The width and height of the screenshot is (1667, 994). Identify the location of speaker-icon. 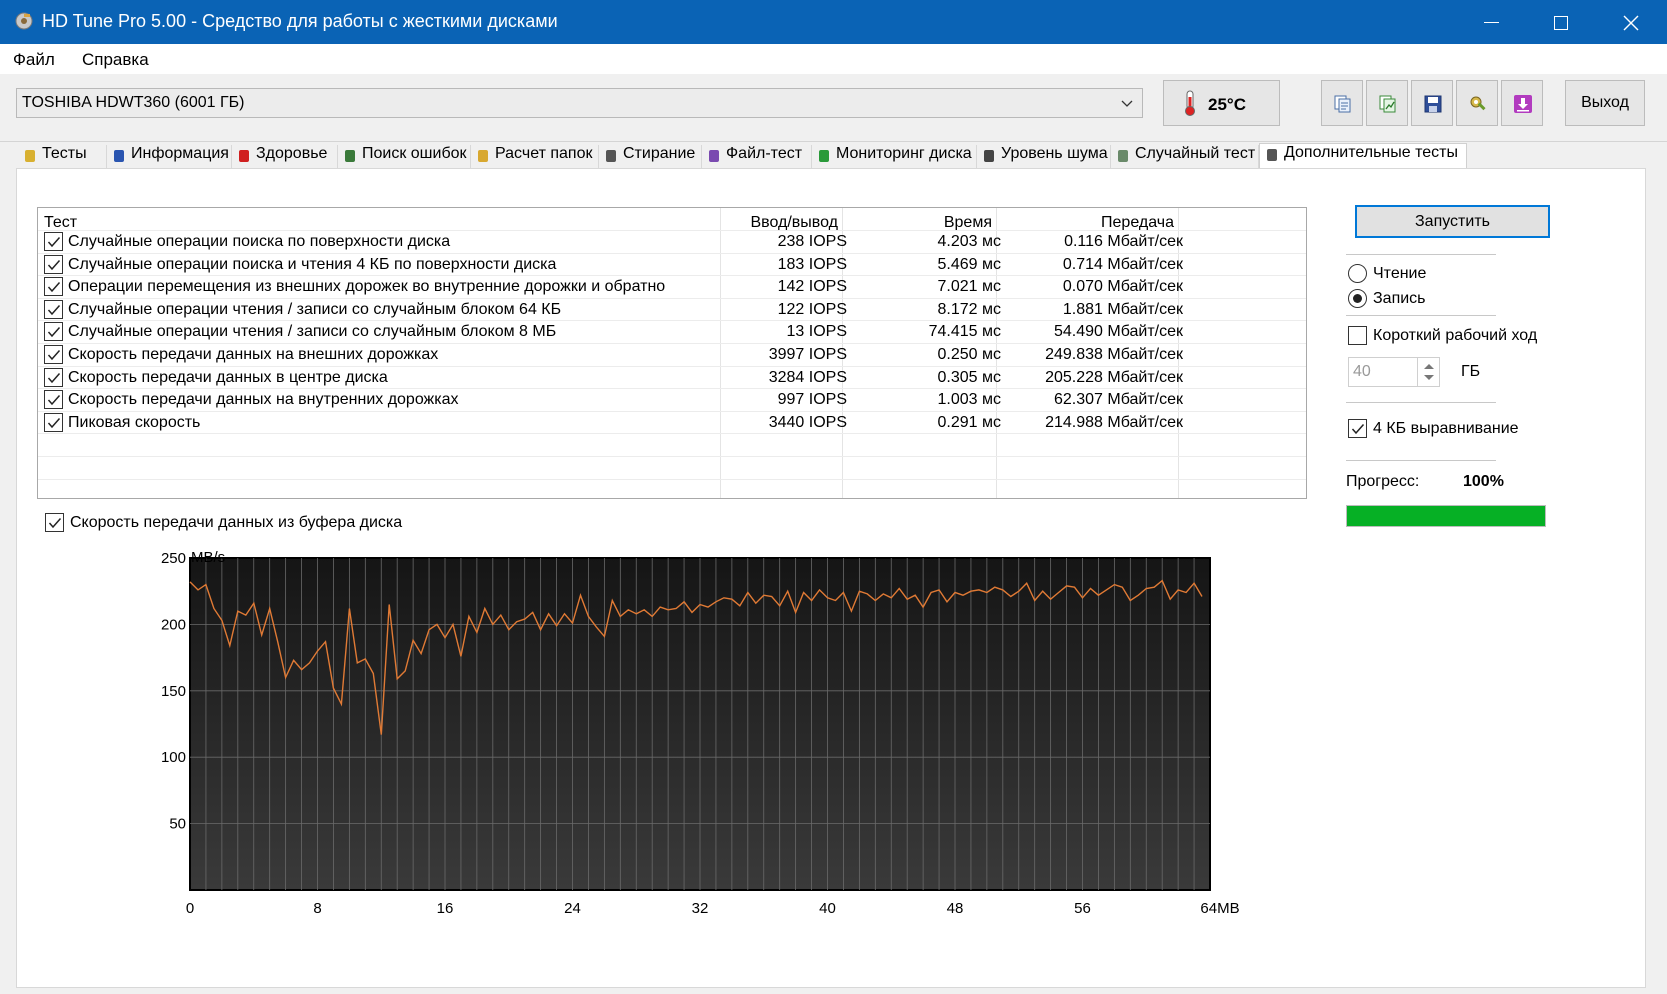
(989, 156).